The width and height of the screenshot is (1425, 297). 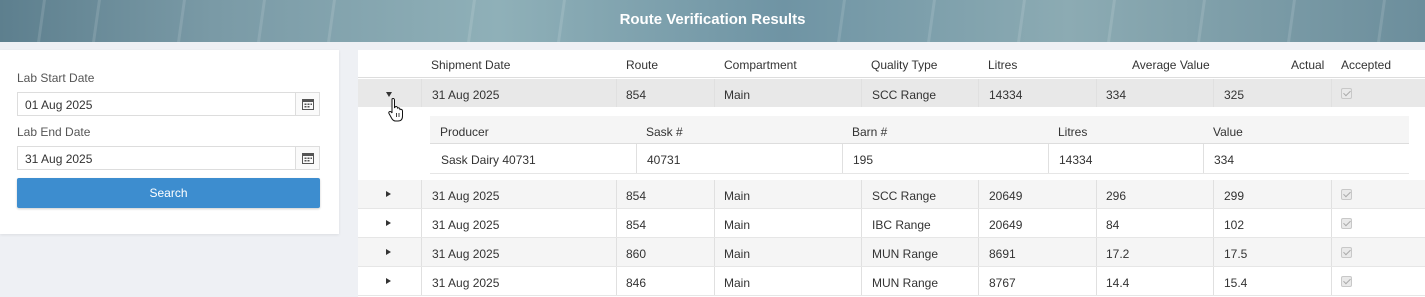 What do you see at coordinates (664, 132) in the screenshot?
I see `detail-col-sask: Sask #` at bounding box center [664, 132].